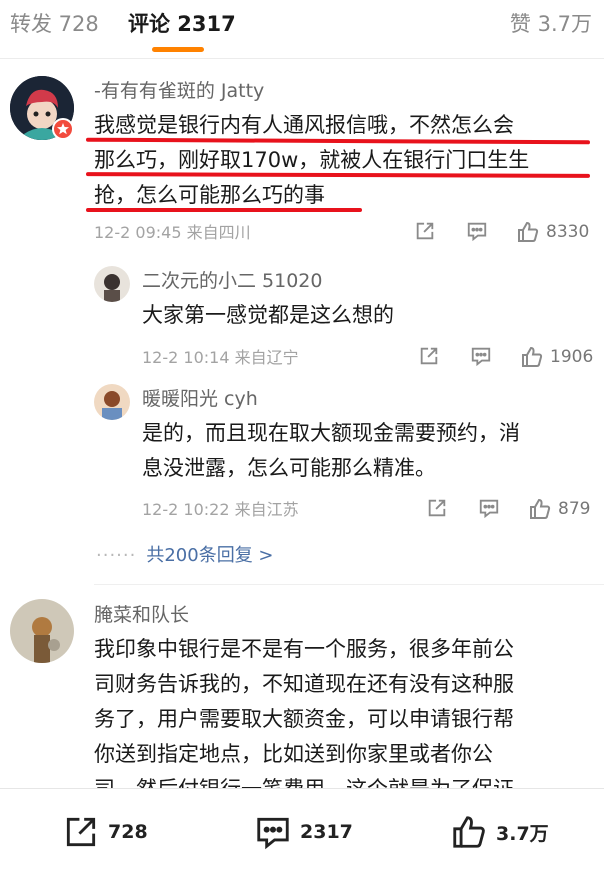  I want to click on tab-divider, so click(302, 58).